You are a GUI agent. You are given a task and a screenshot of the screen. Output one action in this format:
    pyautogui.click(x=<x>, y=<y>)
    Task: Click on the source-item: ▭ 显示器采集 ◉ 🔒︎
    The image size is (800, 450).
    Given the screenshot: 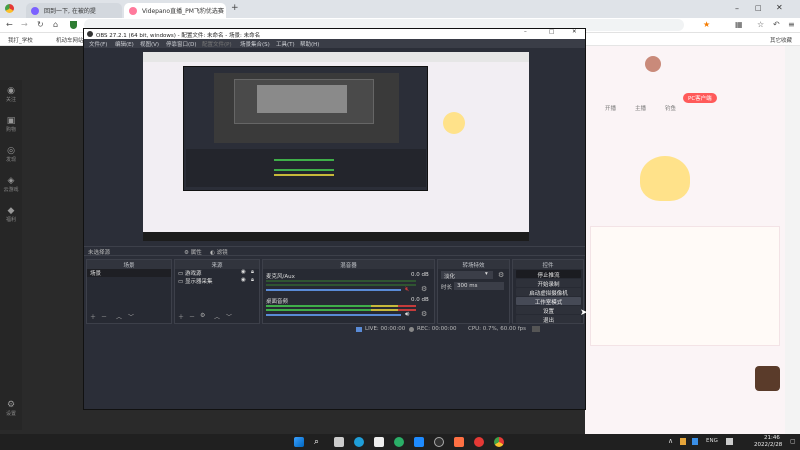 What is the action you would take?
    pyautogui.click(x=217, y=281)
    